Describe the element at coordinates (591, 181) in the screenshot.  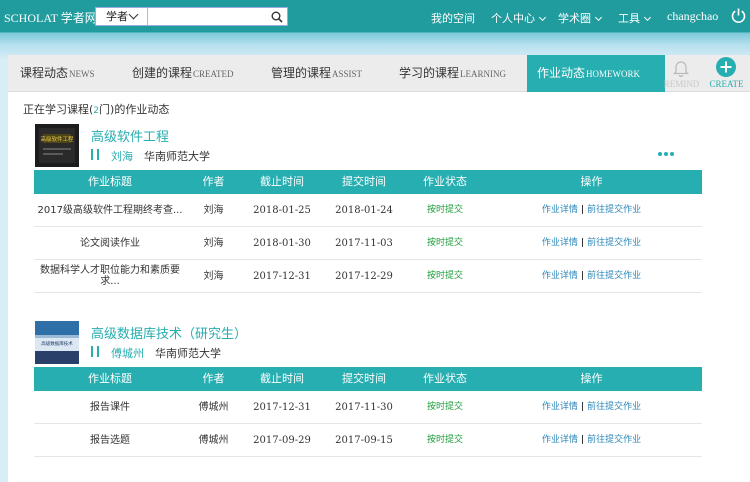
I see `col-operation: 操作` at that location.